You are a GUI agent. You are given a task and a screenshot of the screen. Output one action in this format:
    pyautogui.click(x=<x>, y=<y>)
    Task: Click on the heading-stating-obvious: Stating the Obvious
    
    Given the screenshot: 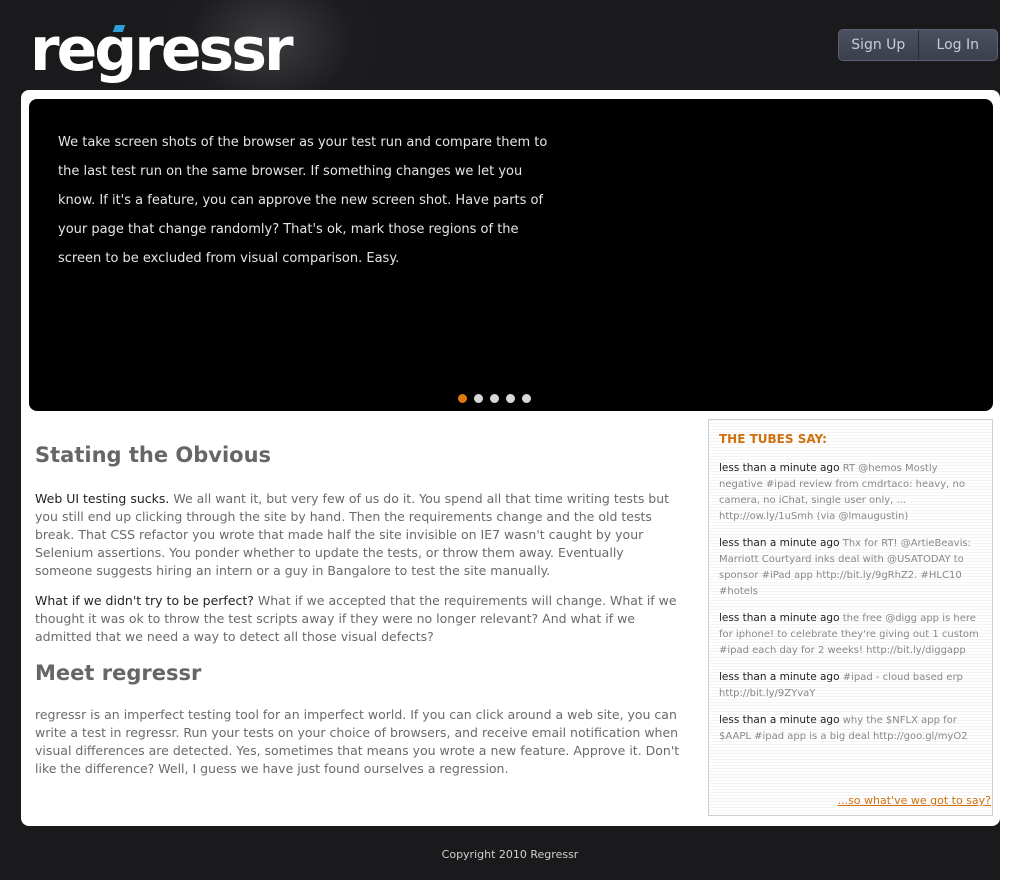 What is the action you would take?
    pyautogui.click(x=153, y=455)
    